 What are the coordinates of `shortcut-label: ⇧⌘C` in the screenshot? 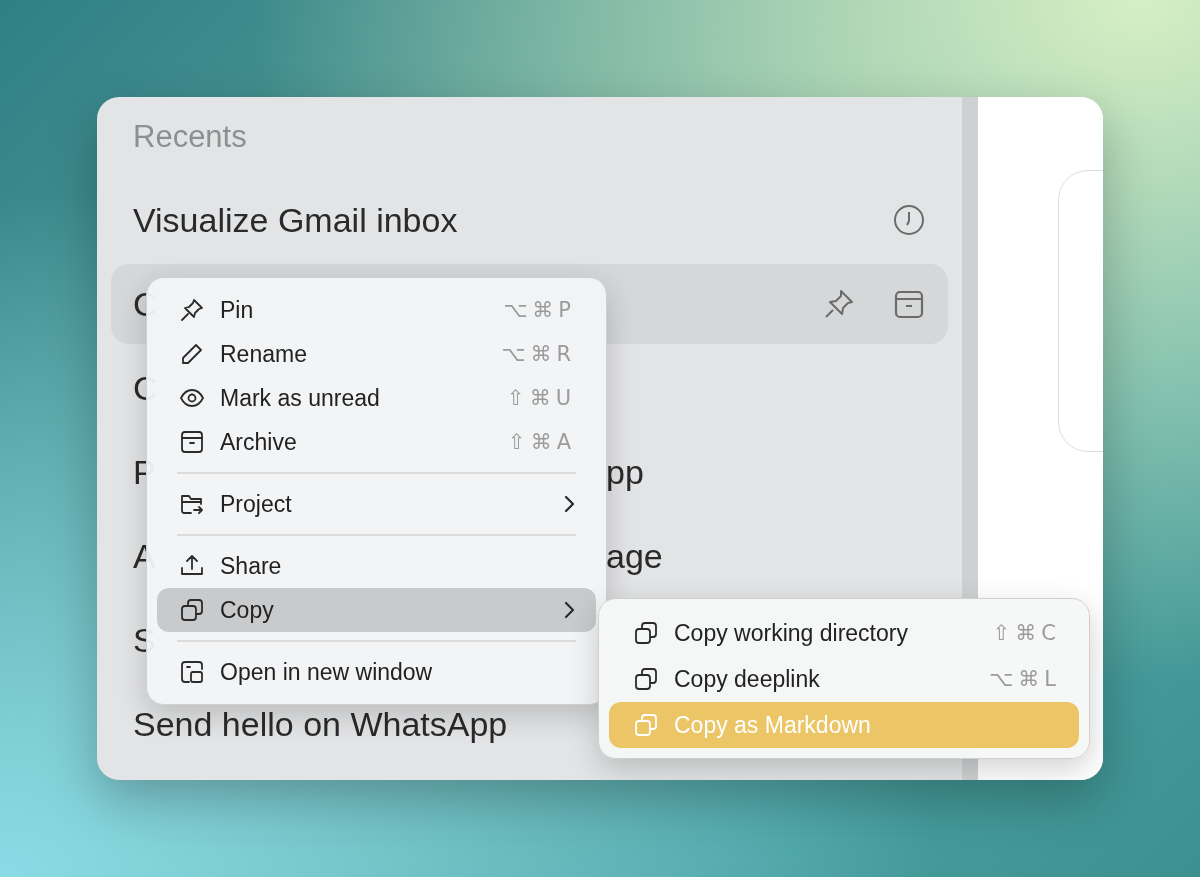 It's located at (1026, 633).